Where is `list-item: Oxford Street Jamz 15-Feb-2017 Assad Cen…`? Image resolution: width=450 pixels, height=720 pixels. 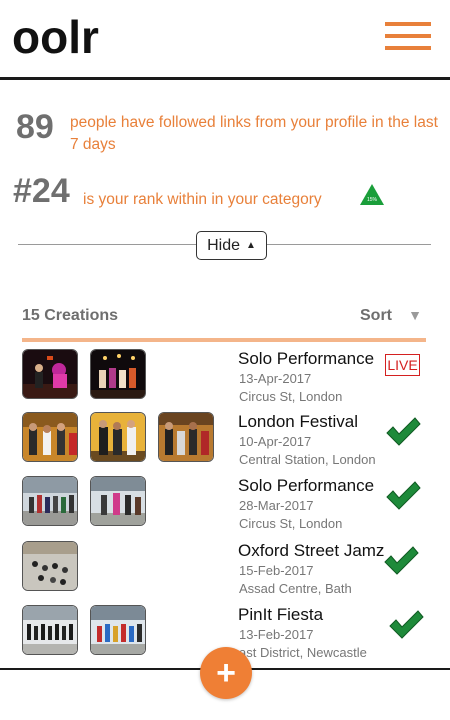 list-item: Oxford Street Jamz 15-Feb-2017 Assad Cen… is located at coordinates (225, 570).